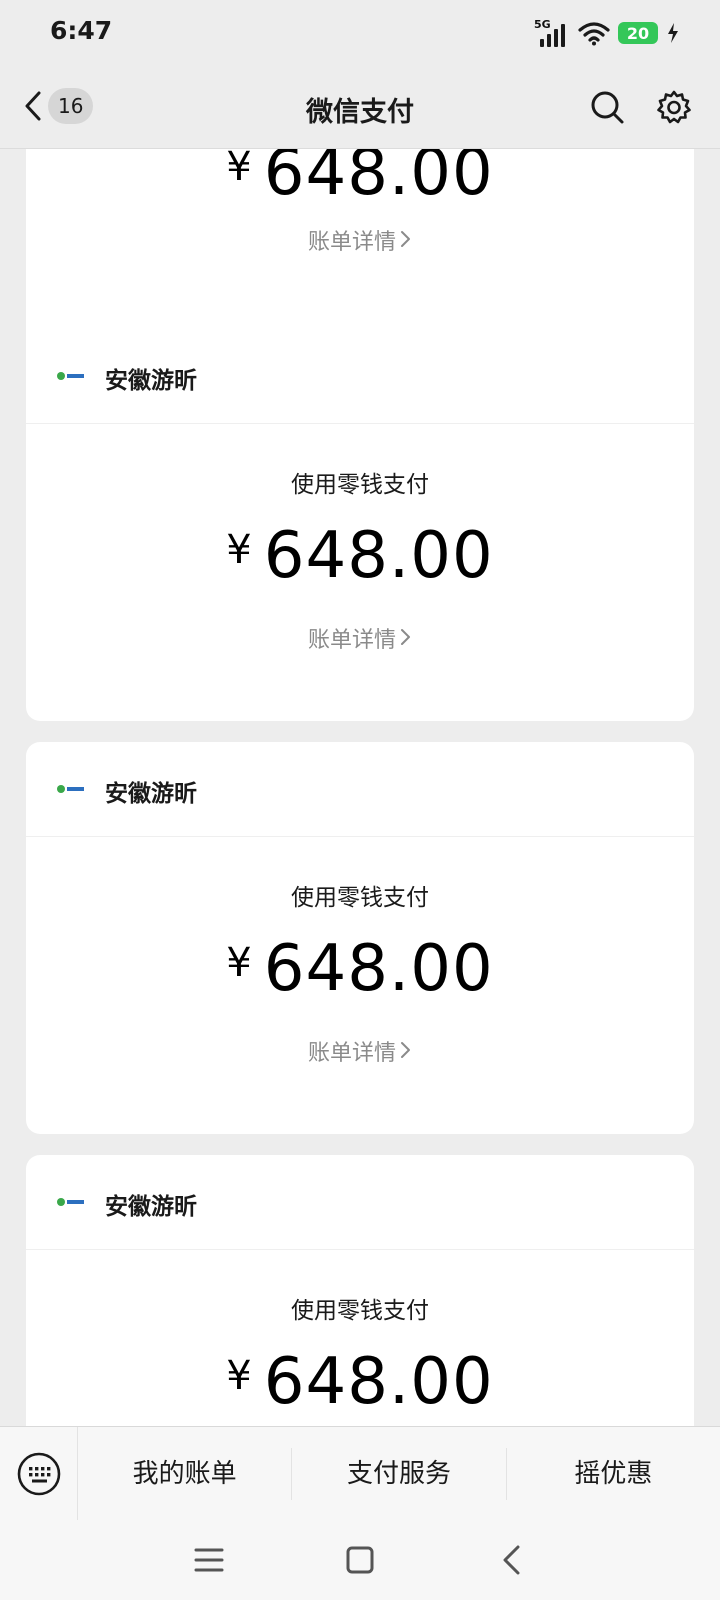 This screenshot has width=720, height=1600. I want to click on bottom-menu-bar: 我的账单 支付服务 摇优惠, so click(360, 1473).